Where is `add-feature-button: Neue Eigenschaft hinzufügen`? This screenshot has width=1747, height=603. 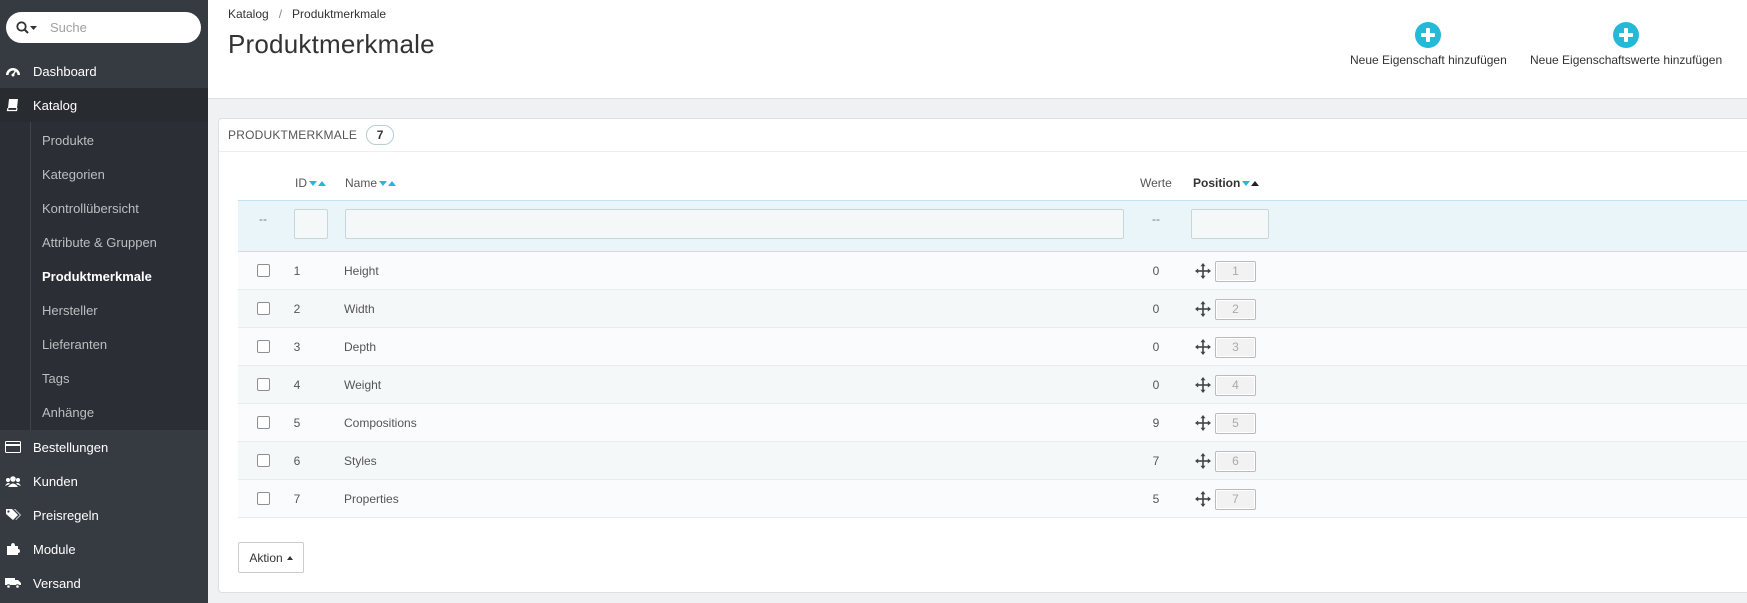
add-feature-button: Neue Eigenschaft hinzufügen is located at coordinates (1428, 44).